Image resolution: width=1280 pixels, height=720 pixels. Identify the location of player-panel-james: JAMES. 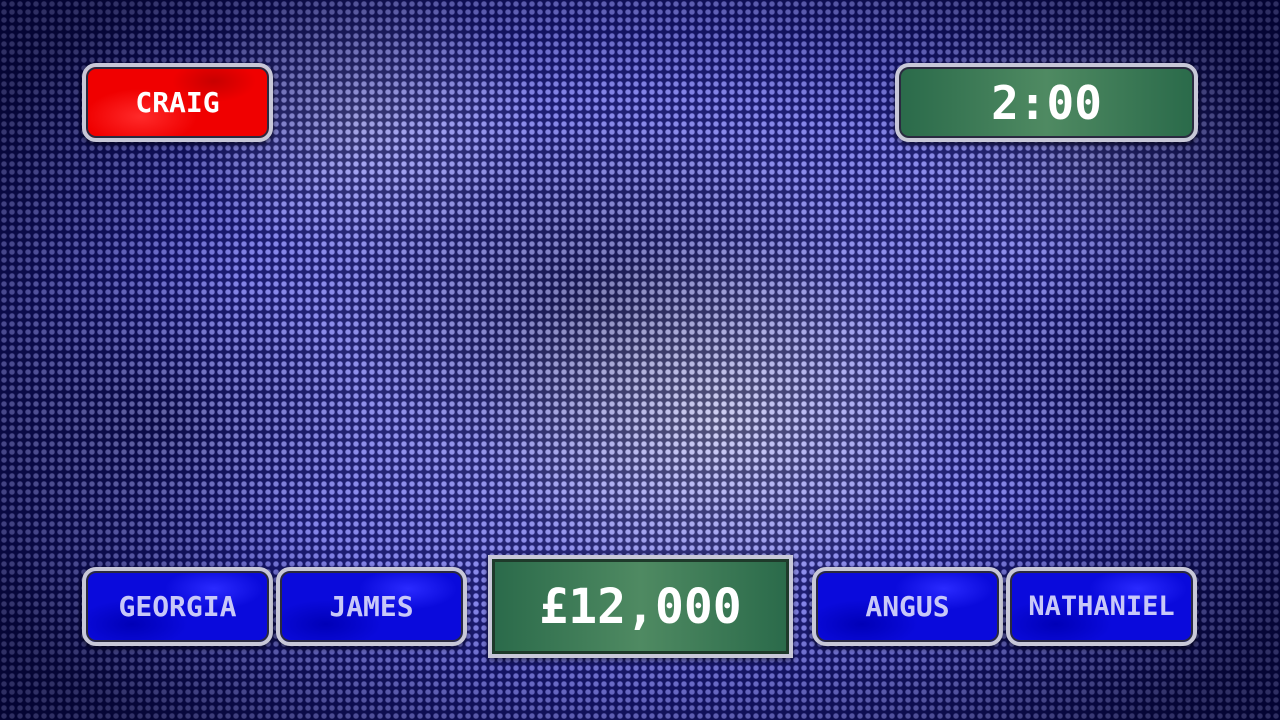
(371, 606).